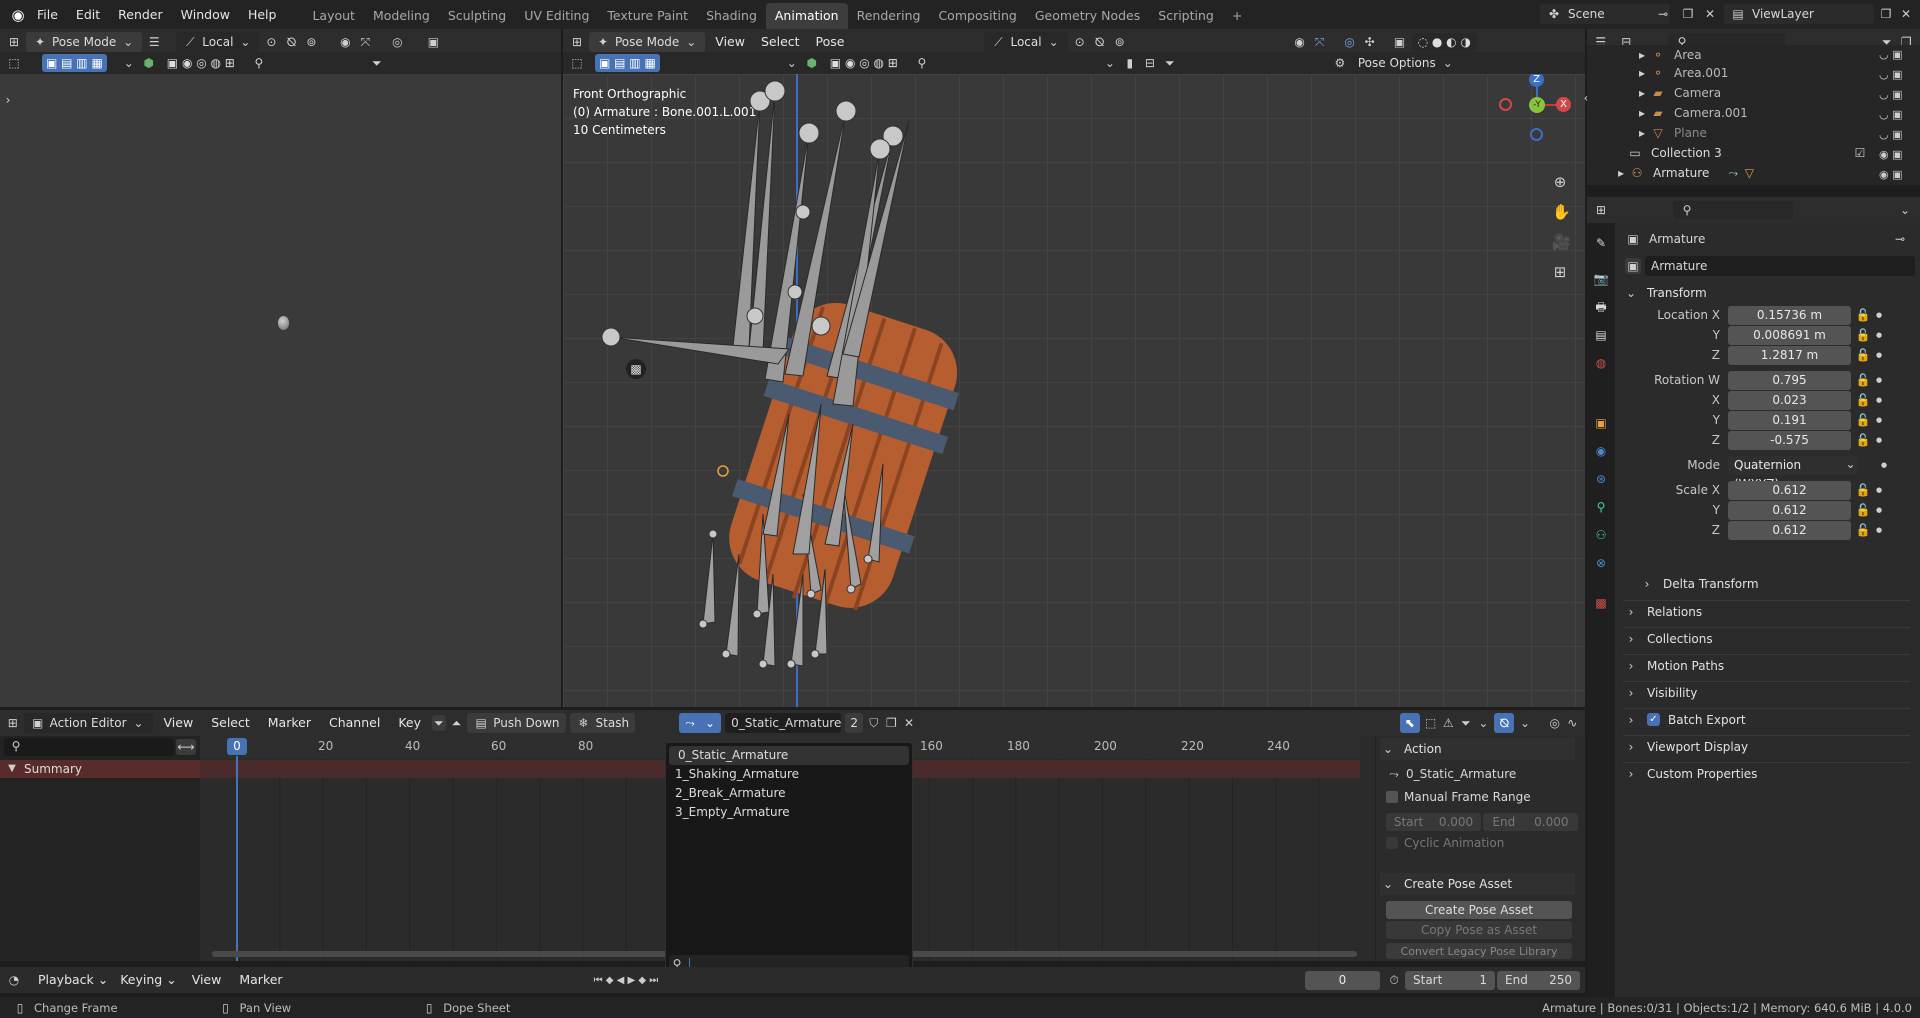 Image resolution: width=1920 pixels, height=1018 pixels. What do you see at coordinates (731, 16) in the screenshot?
I see `tab-shading: Shading` at bounding box center [731, 16].